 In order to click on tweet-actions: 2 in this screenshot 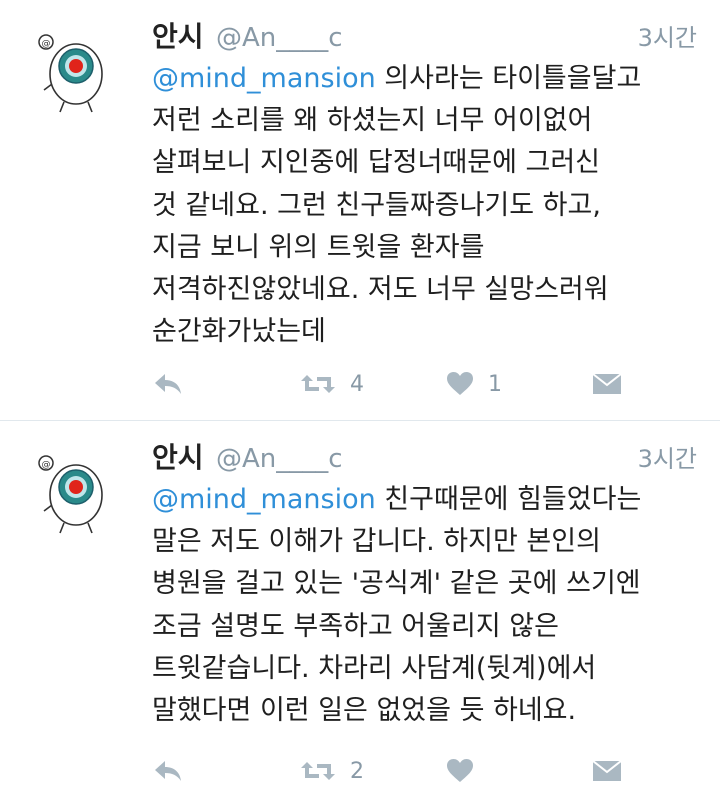, I will do `click(422, 771)`.